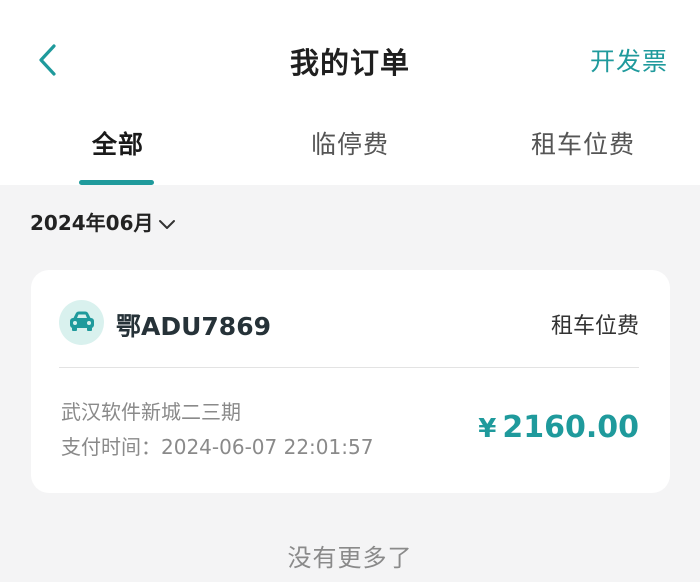 Image resolution: width=700 pixels, height=582 pixels. I want to click on payment-time-label: 支付时间：, so click(111, 447).